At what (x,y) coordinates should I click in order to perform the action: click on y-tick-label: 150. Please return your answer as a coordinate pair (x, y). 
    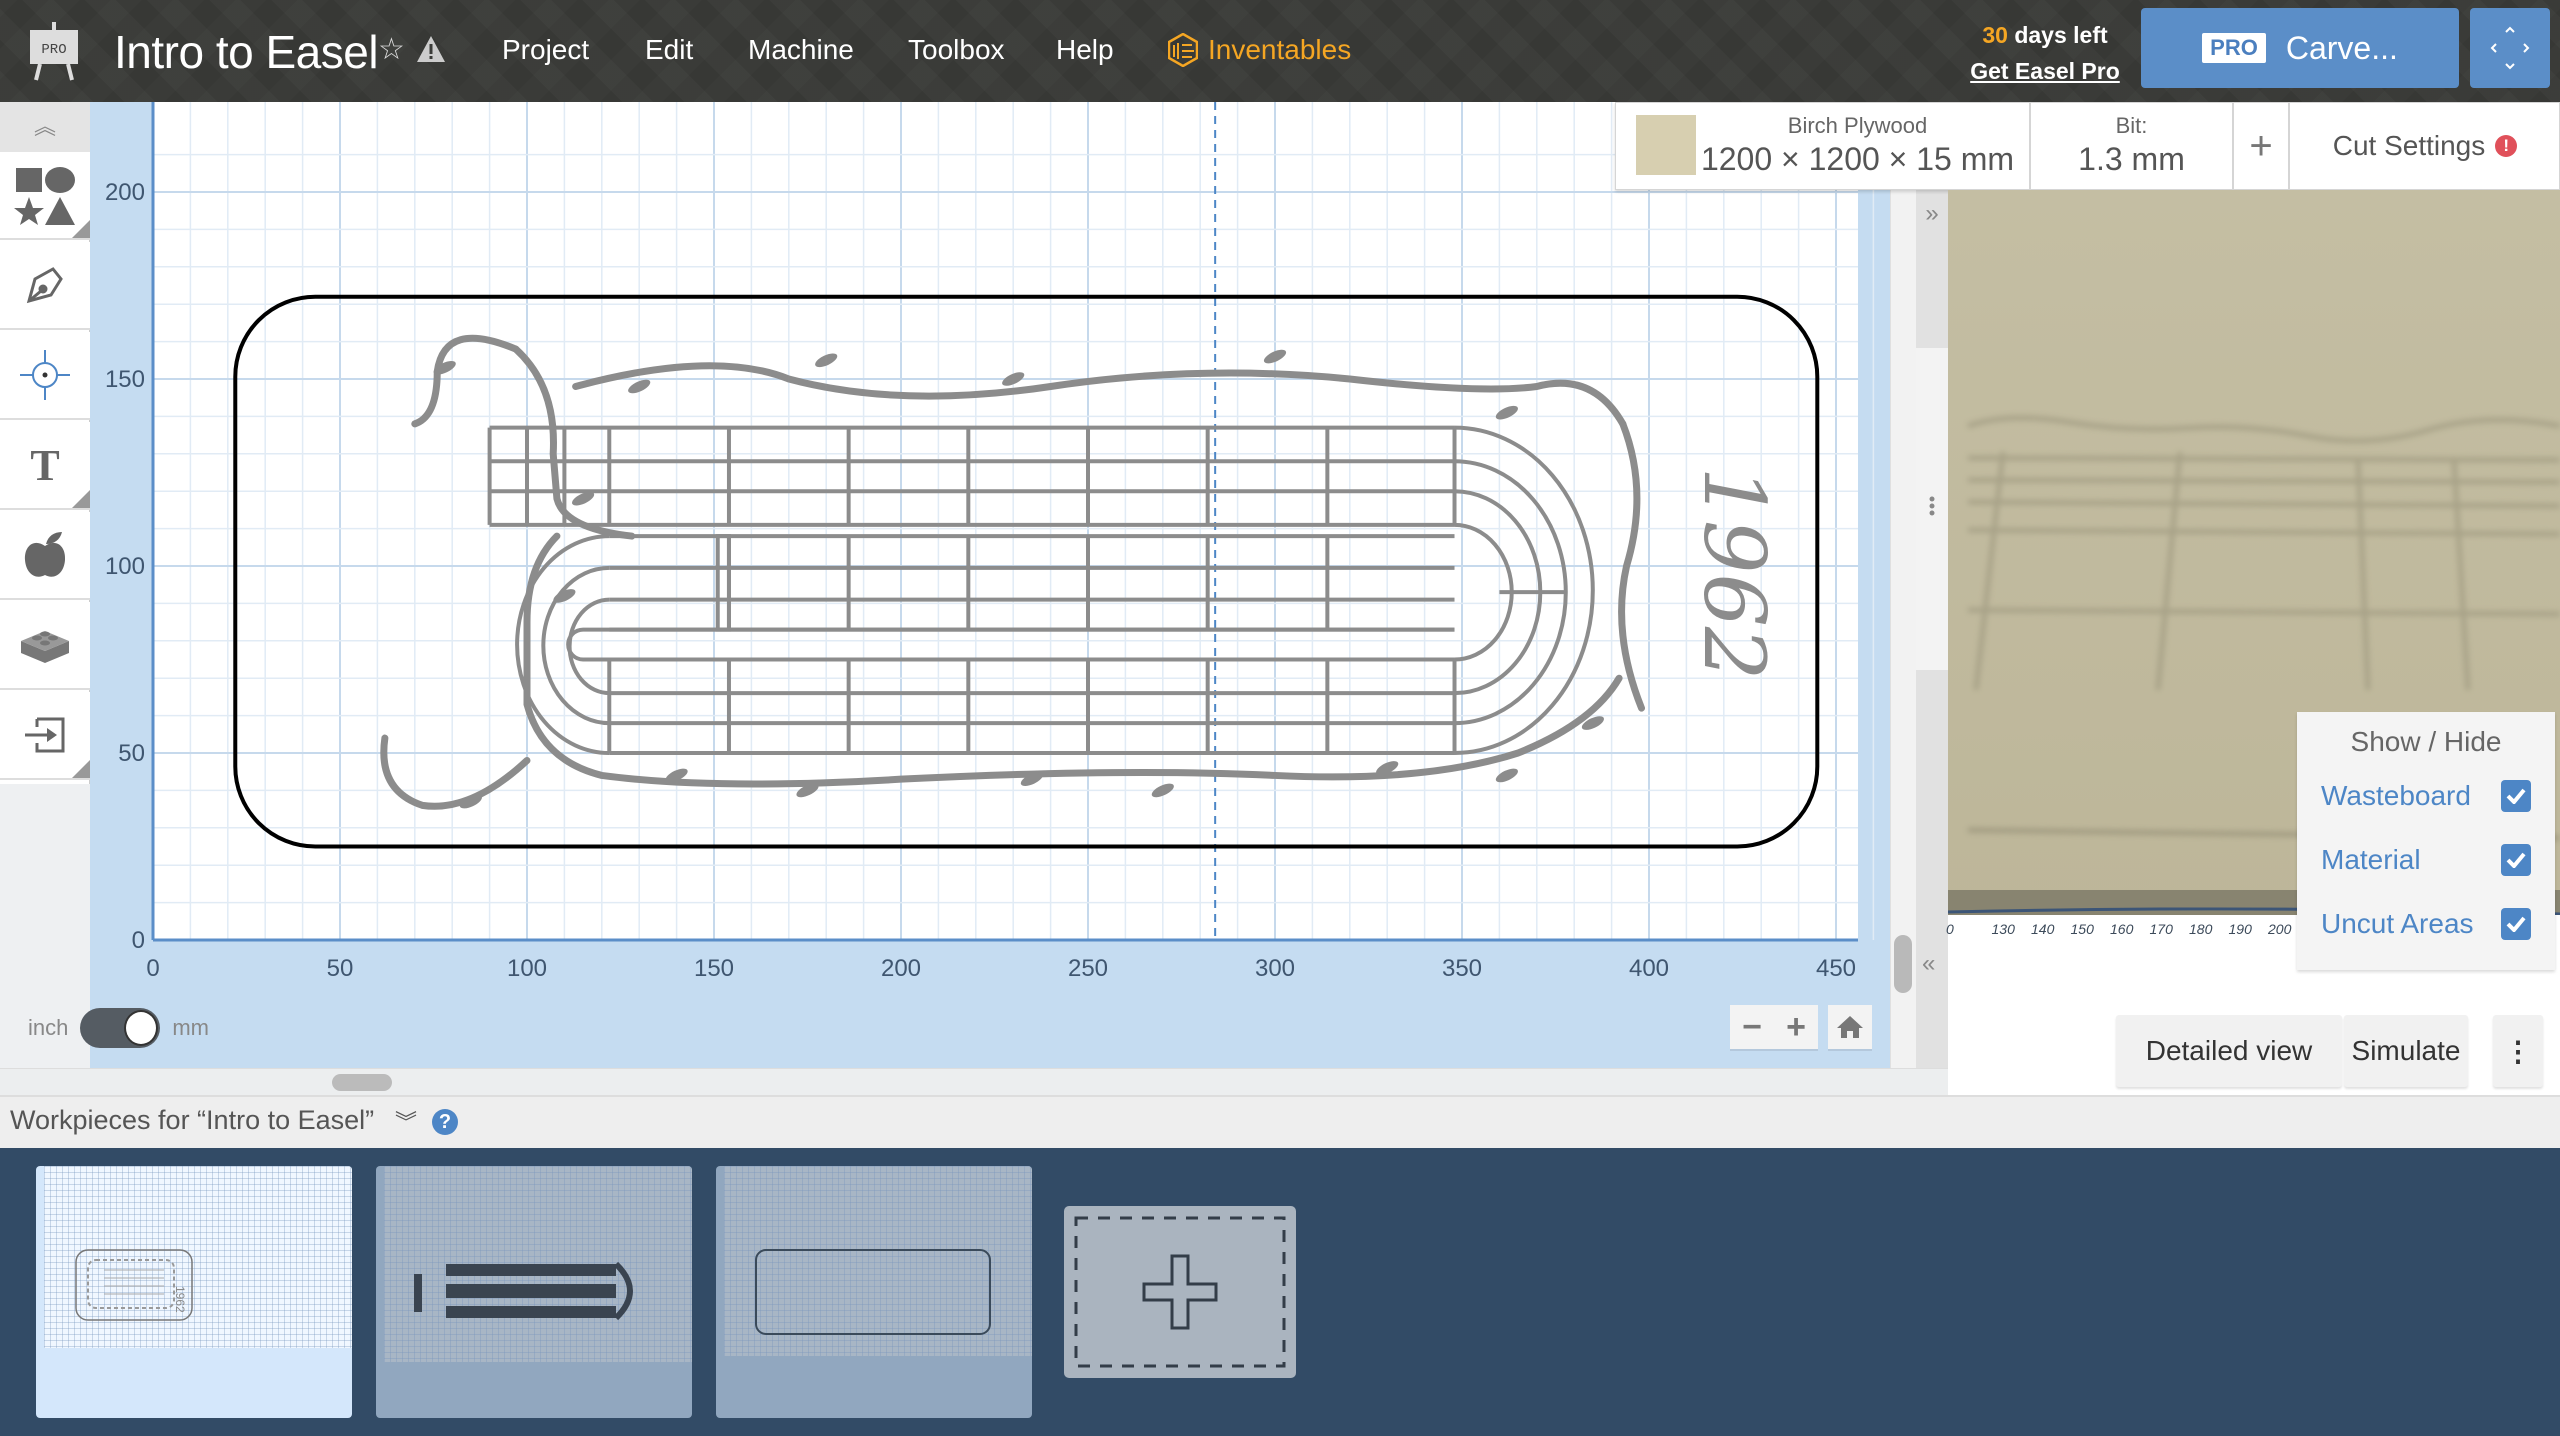
    Looking at the image, I should click on (125, 379).